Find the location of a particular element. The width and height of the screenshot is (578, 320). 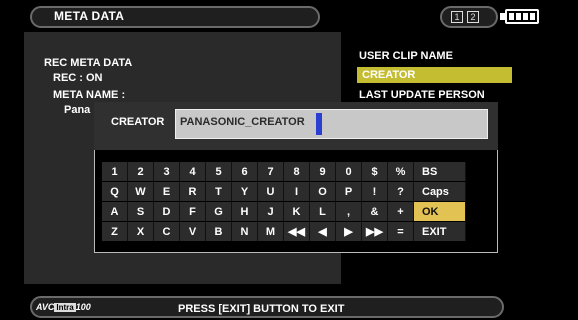

key-button: ? is located at coordinates (401, 191).